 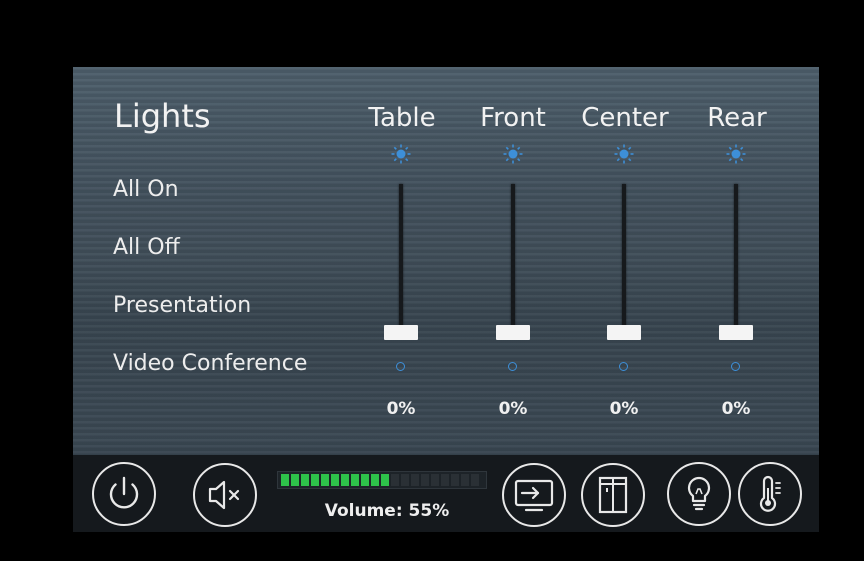 I want to click on zone-rear-on-icon, so click(x=736, y=154).